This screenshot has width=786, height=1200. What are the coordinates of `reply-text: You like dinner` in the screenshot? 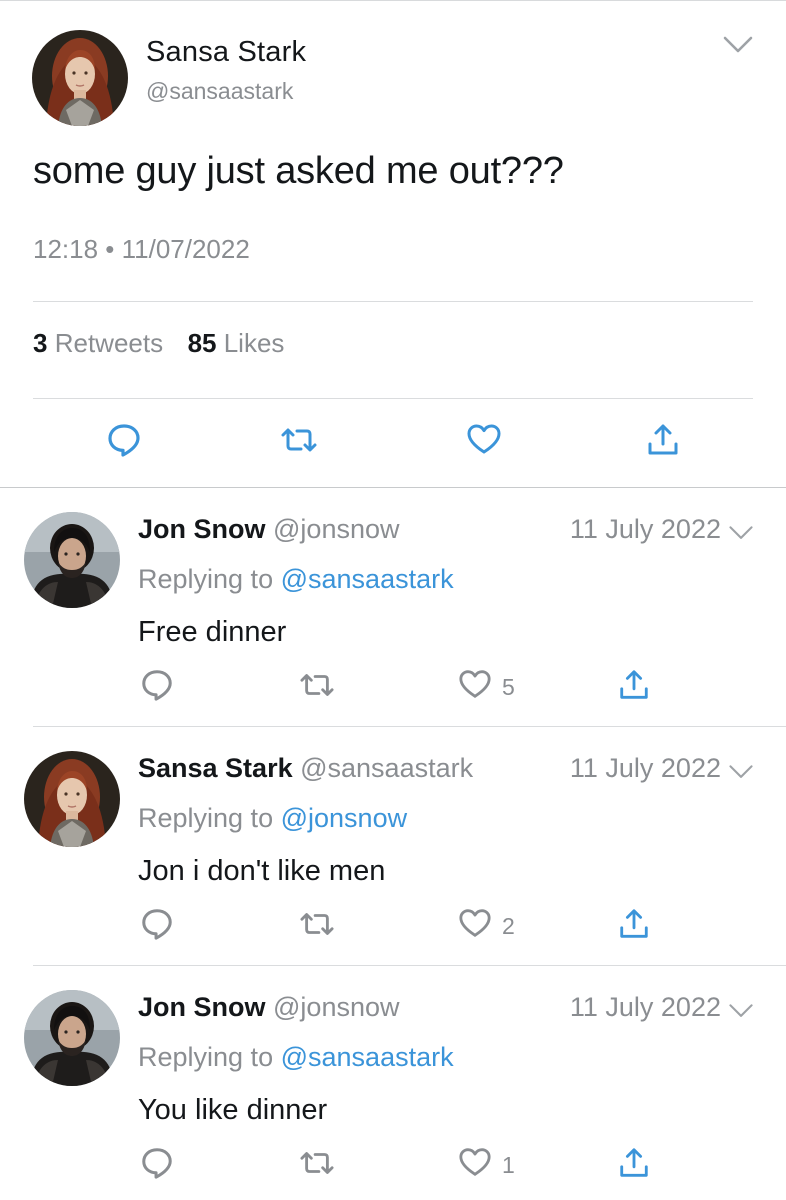 It's located at (233, 1110).